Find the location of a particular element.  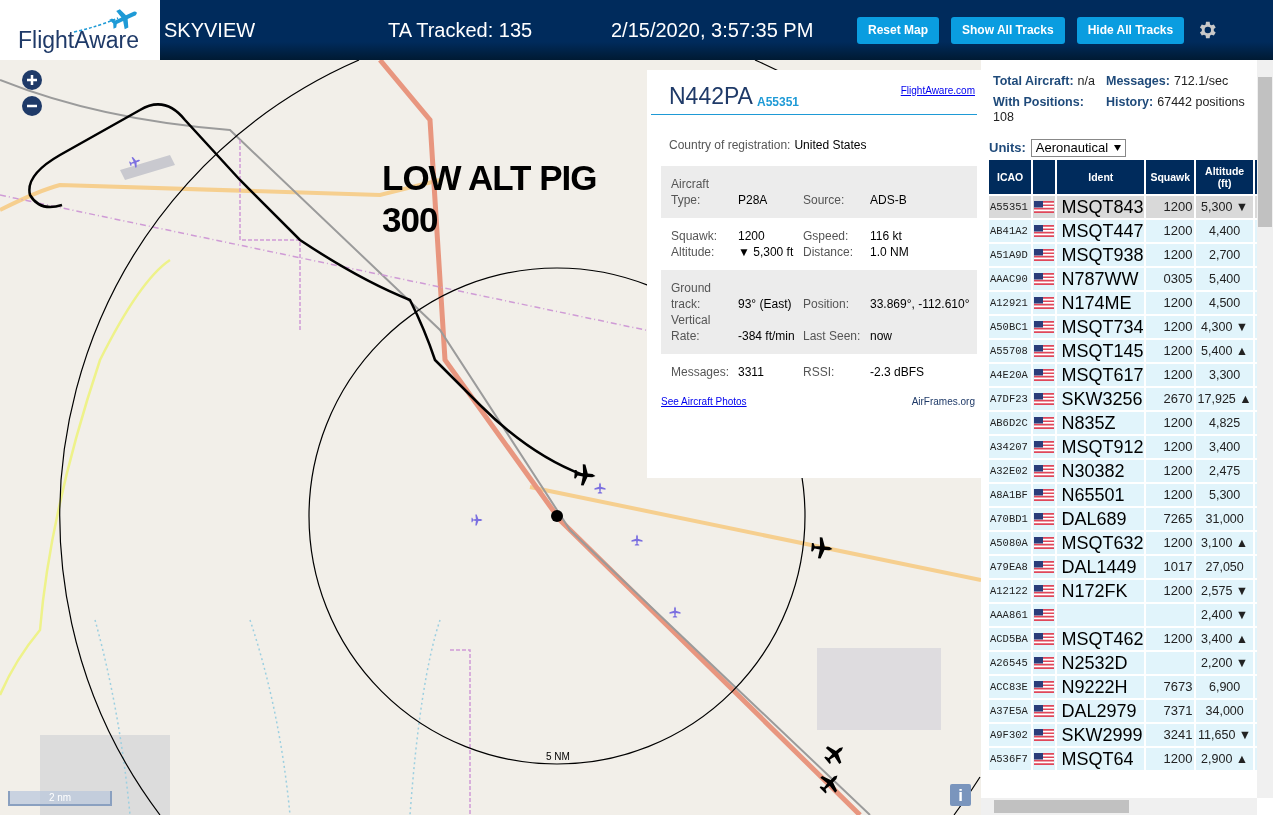

field-label: Source: is located at coordinates (824, 200).